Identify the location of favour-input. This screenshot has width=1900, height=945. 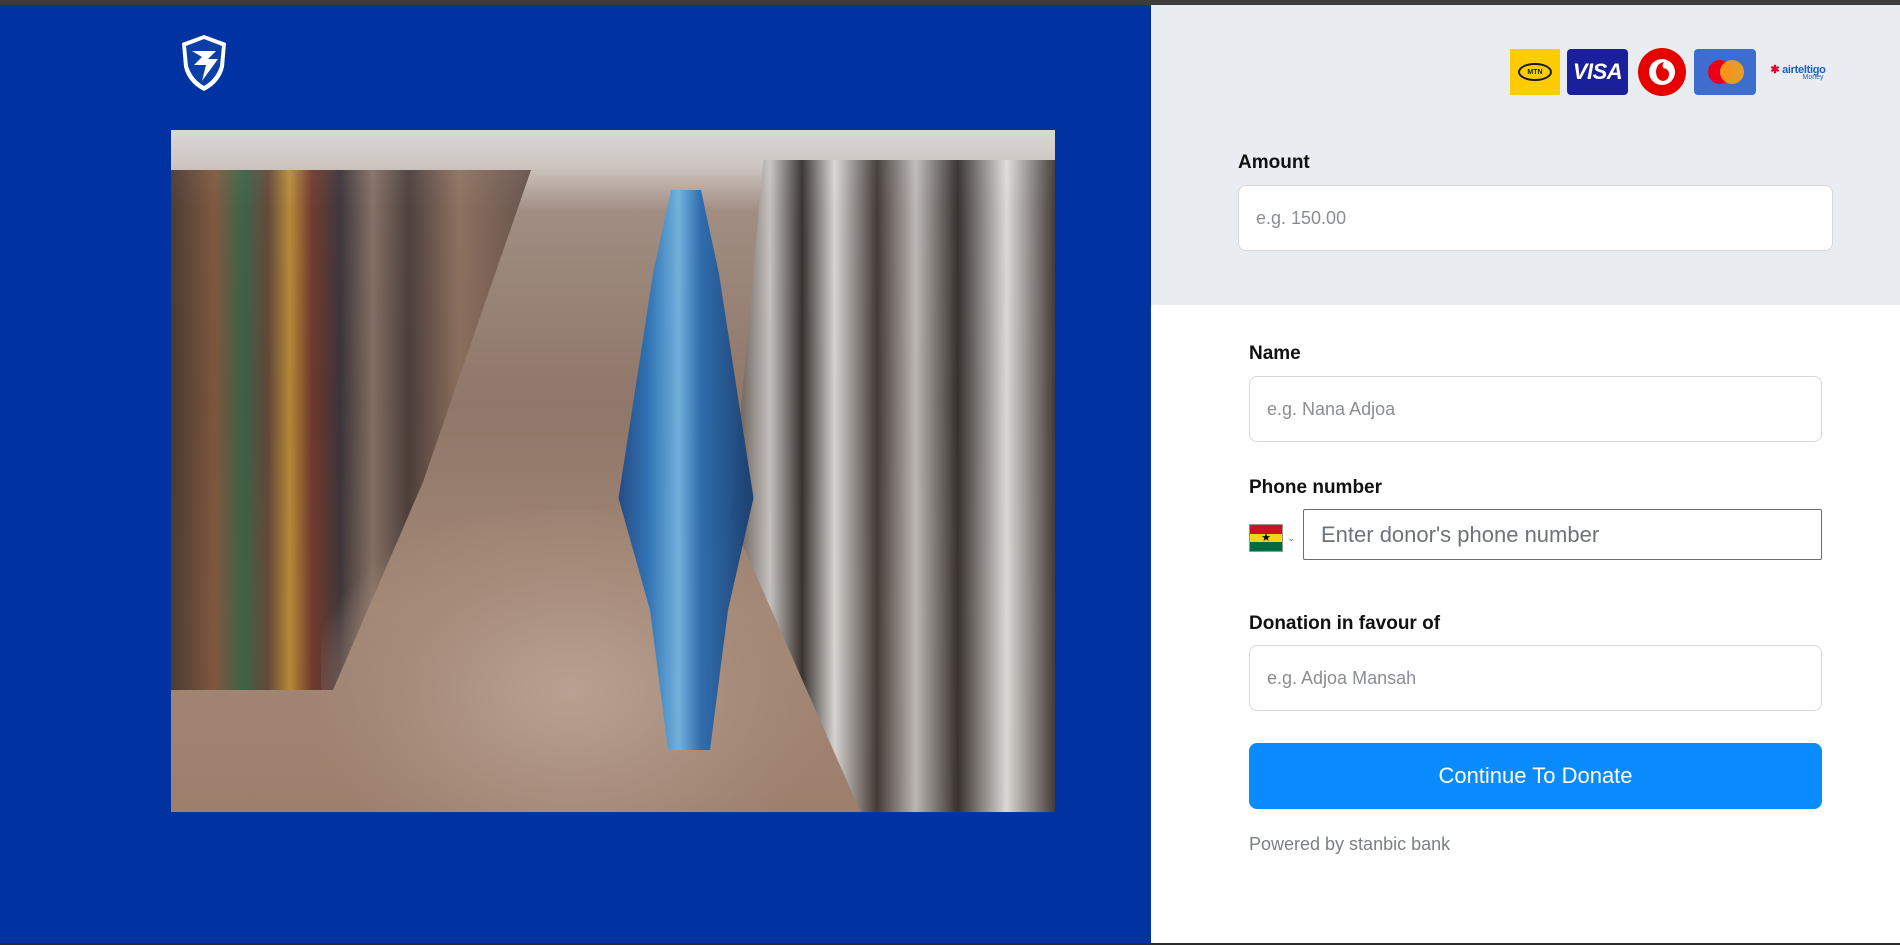
(1535, 678).